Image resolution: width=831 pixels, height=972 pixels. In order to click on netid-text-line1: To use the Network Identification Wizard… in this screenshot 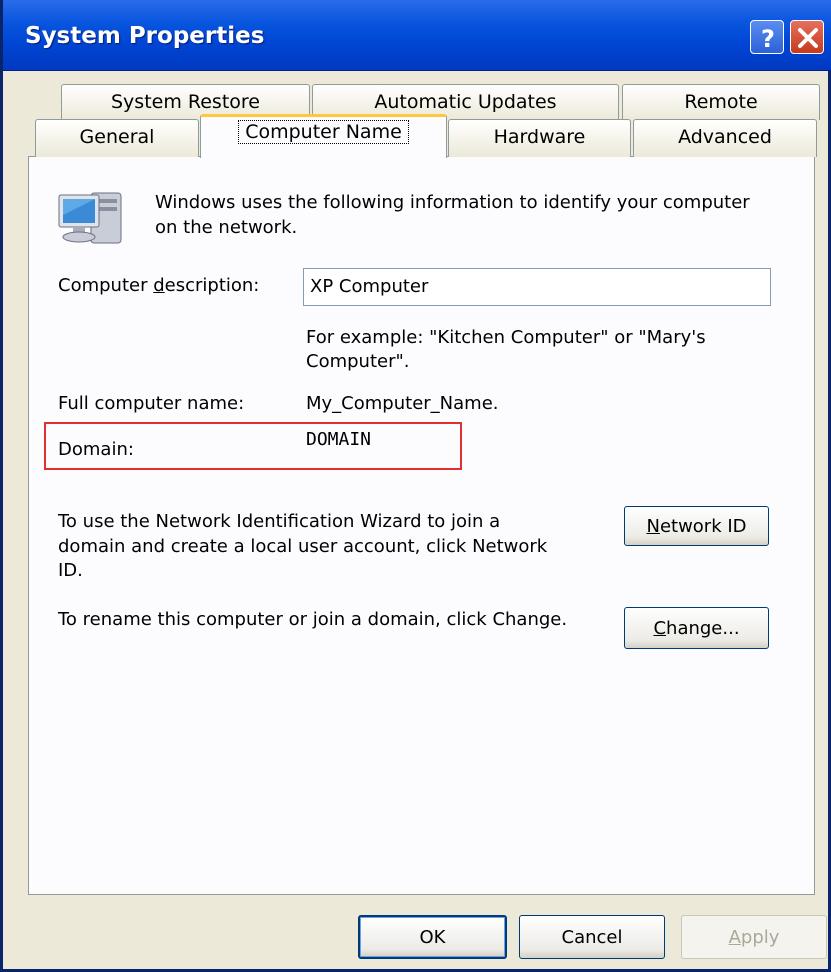, I will do `click(279, 521)`.